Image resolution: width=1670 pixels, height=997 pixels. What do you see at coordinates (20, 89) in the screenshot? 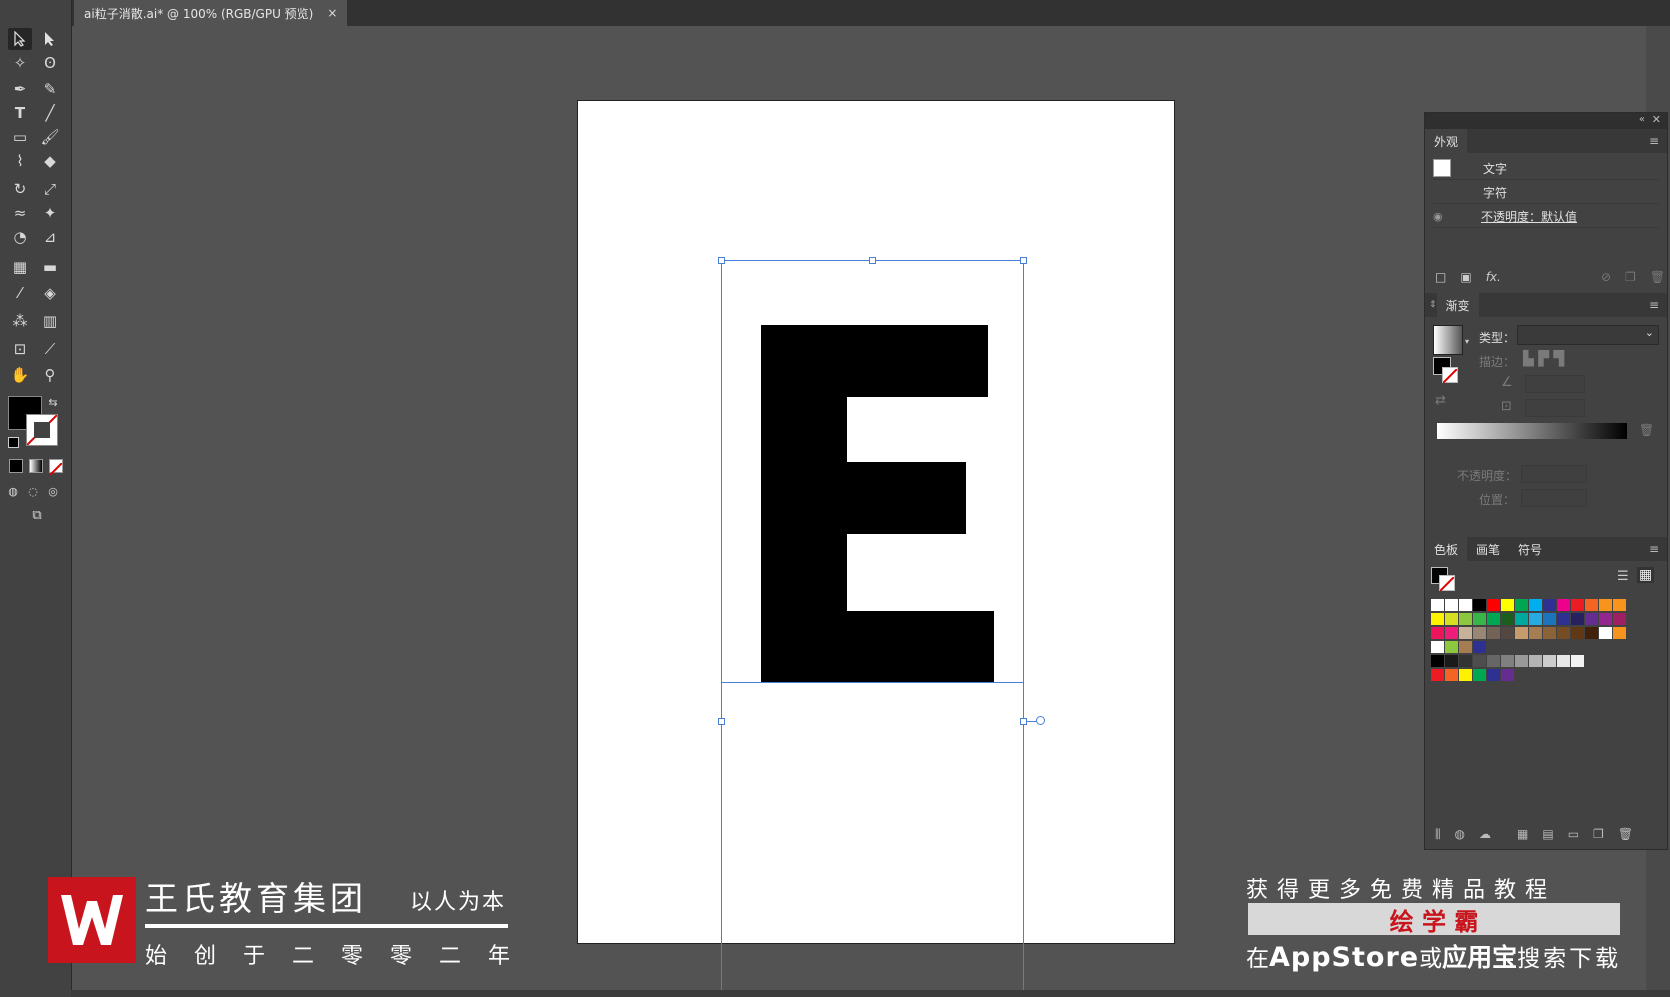
I see `pen-tool-icon: ✒` at bounding box center [20, 89].